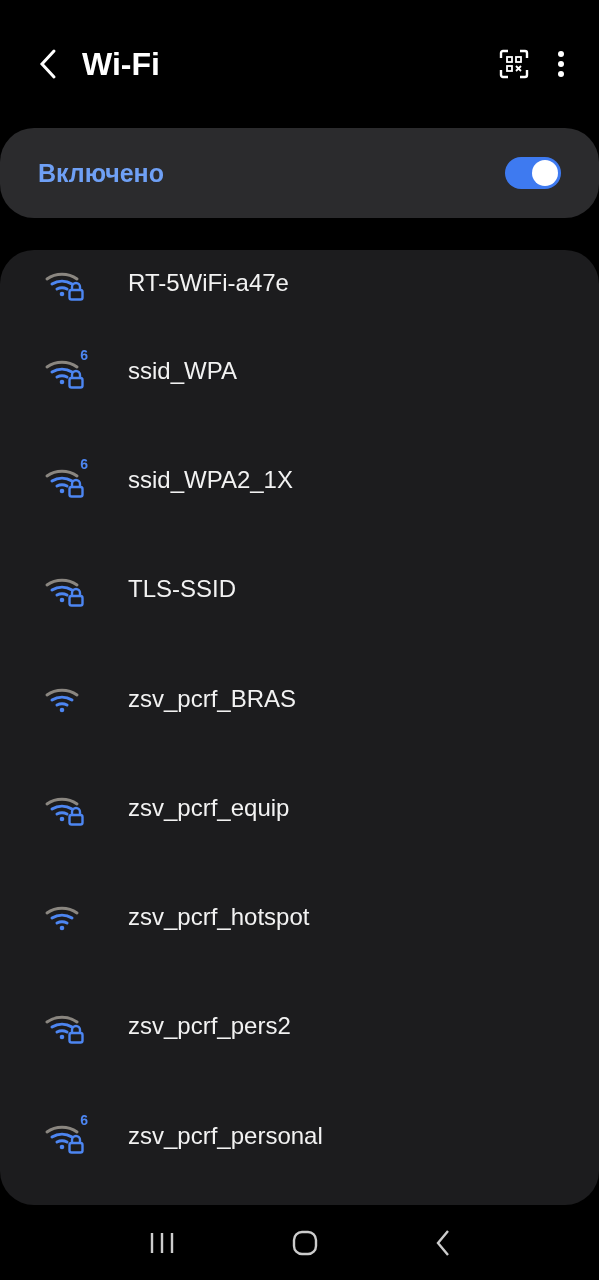  I want to click on network-item: zsv_pcrf_hotspot, so click(299, 917).